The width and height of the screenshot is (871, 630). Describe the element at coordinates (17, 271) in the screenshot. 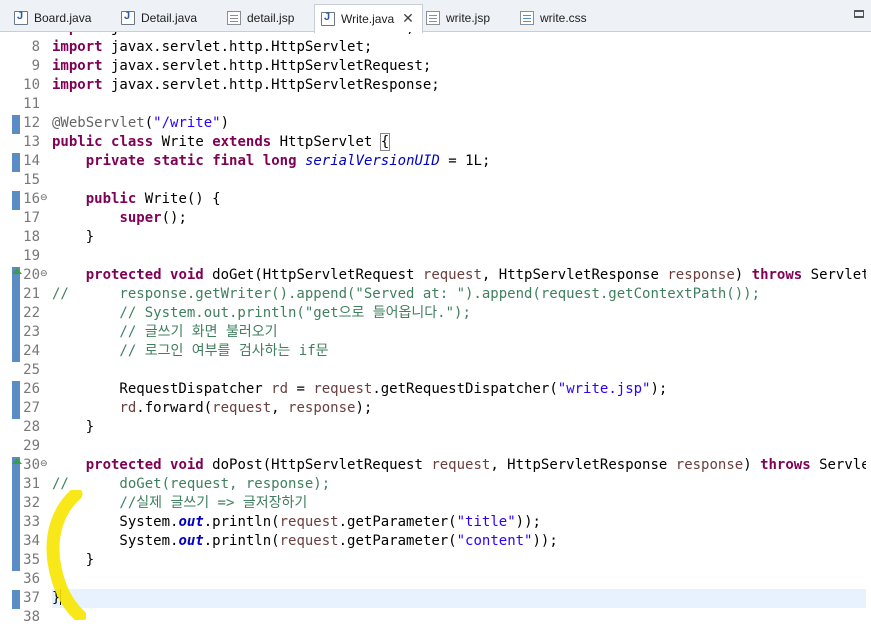

I see `override-marker-icon` at that location.